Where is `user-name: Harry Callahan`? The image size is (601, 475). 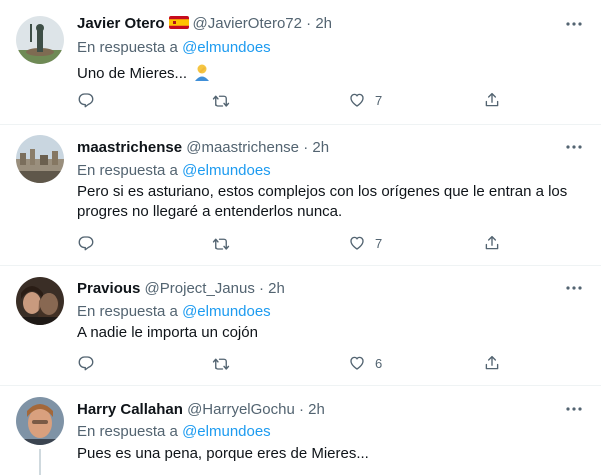 user-name: Harry Callahan is located at coordinates (130, 409).